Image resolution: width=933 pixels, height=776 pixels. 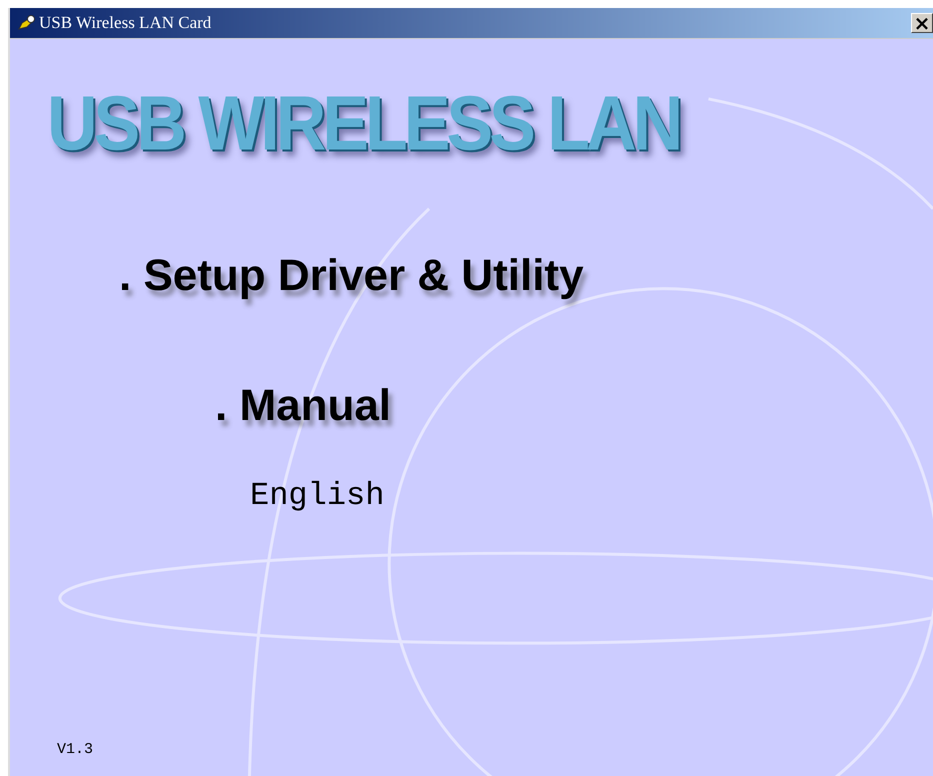 What do you see at coordinates (303, 406) in the screenshot?
I see `menu-link: . Manual` at bounding box center [303, 406].